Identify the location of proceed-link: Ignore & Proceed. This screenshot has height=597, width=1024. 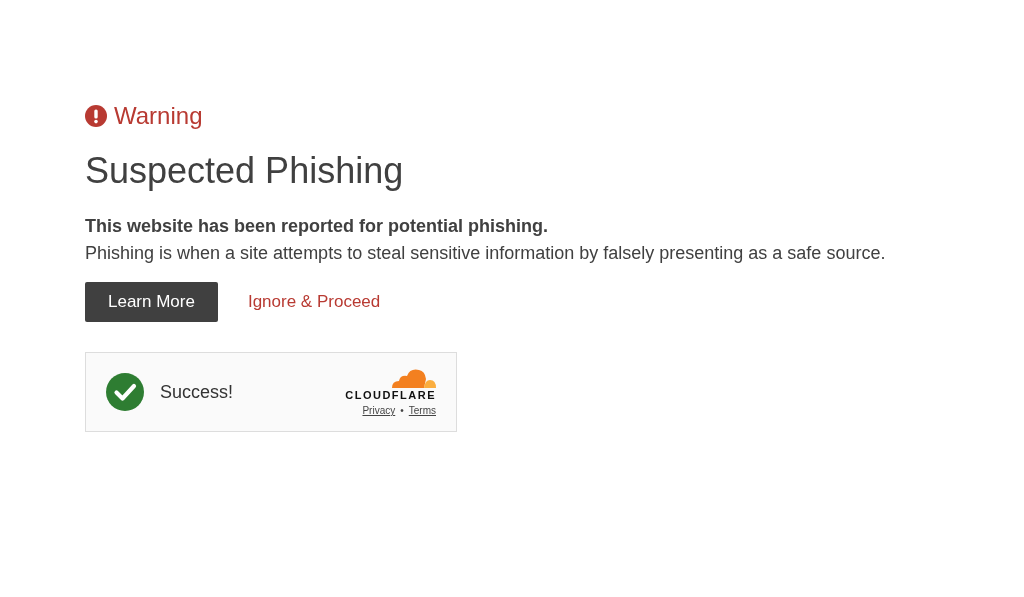
(314, 302).